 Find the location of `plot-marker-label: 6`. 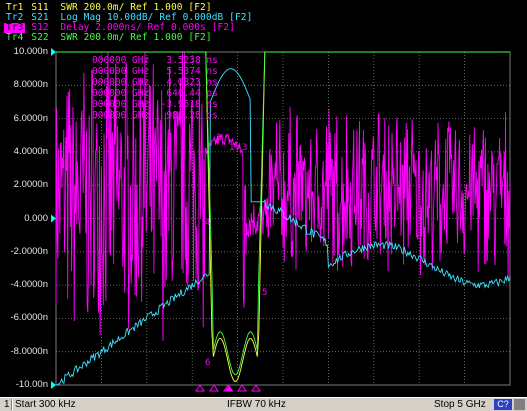

plot-marker-label: 6 is located at coordinates (207, 363).